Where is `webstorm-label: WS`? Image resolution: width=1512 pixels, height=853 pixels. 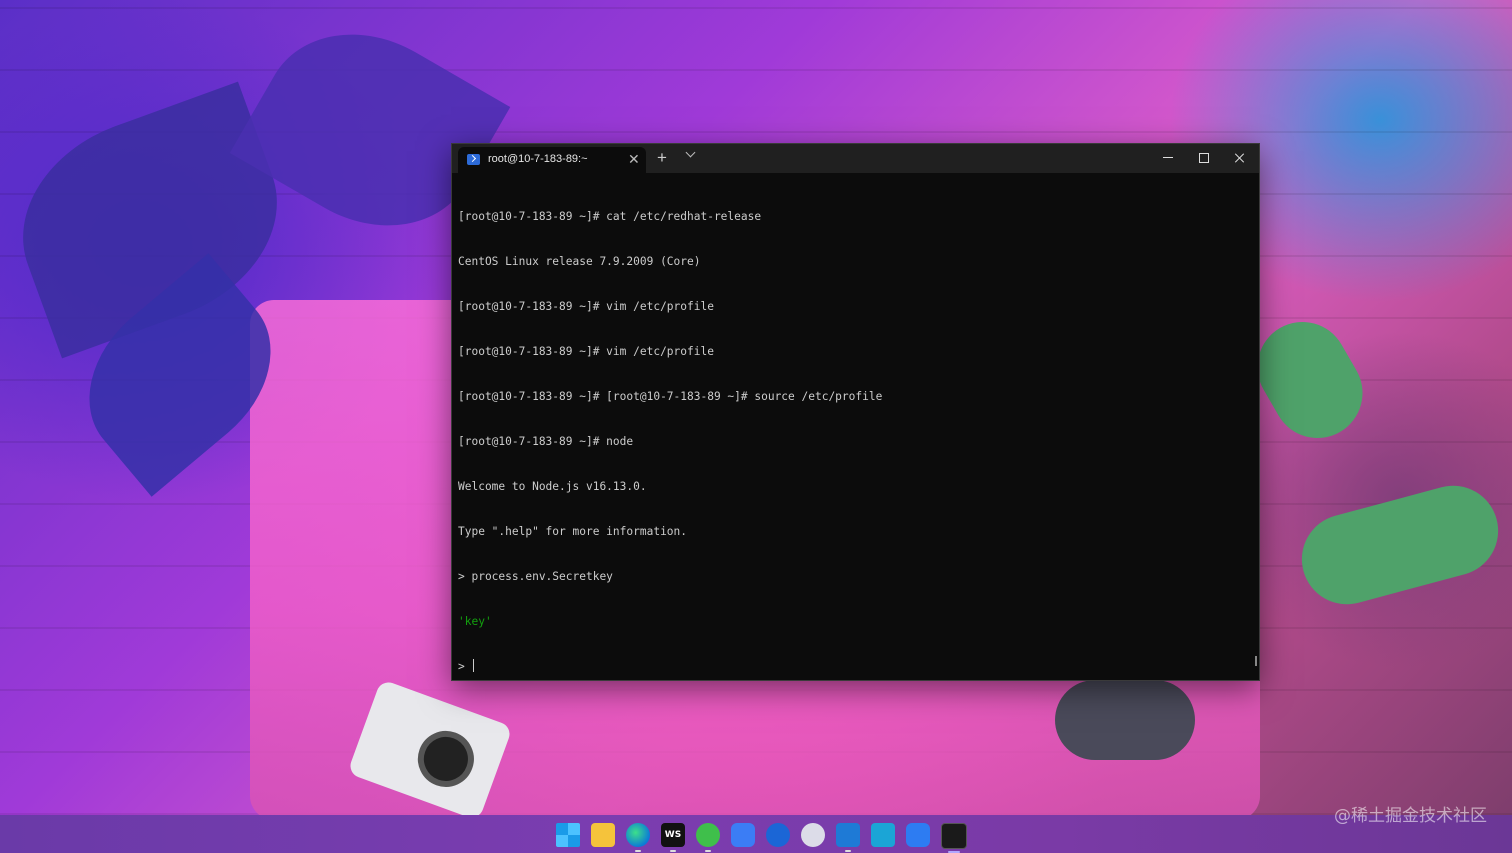
webstorm-label: WS is located at coordinates (673, 835).